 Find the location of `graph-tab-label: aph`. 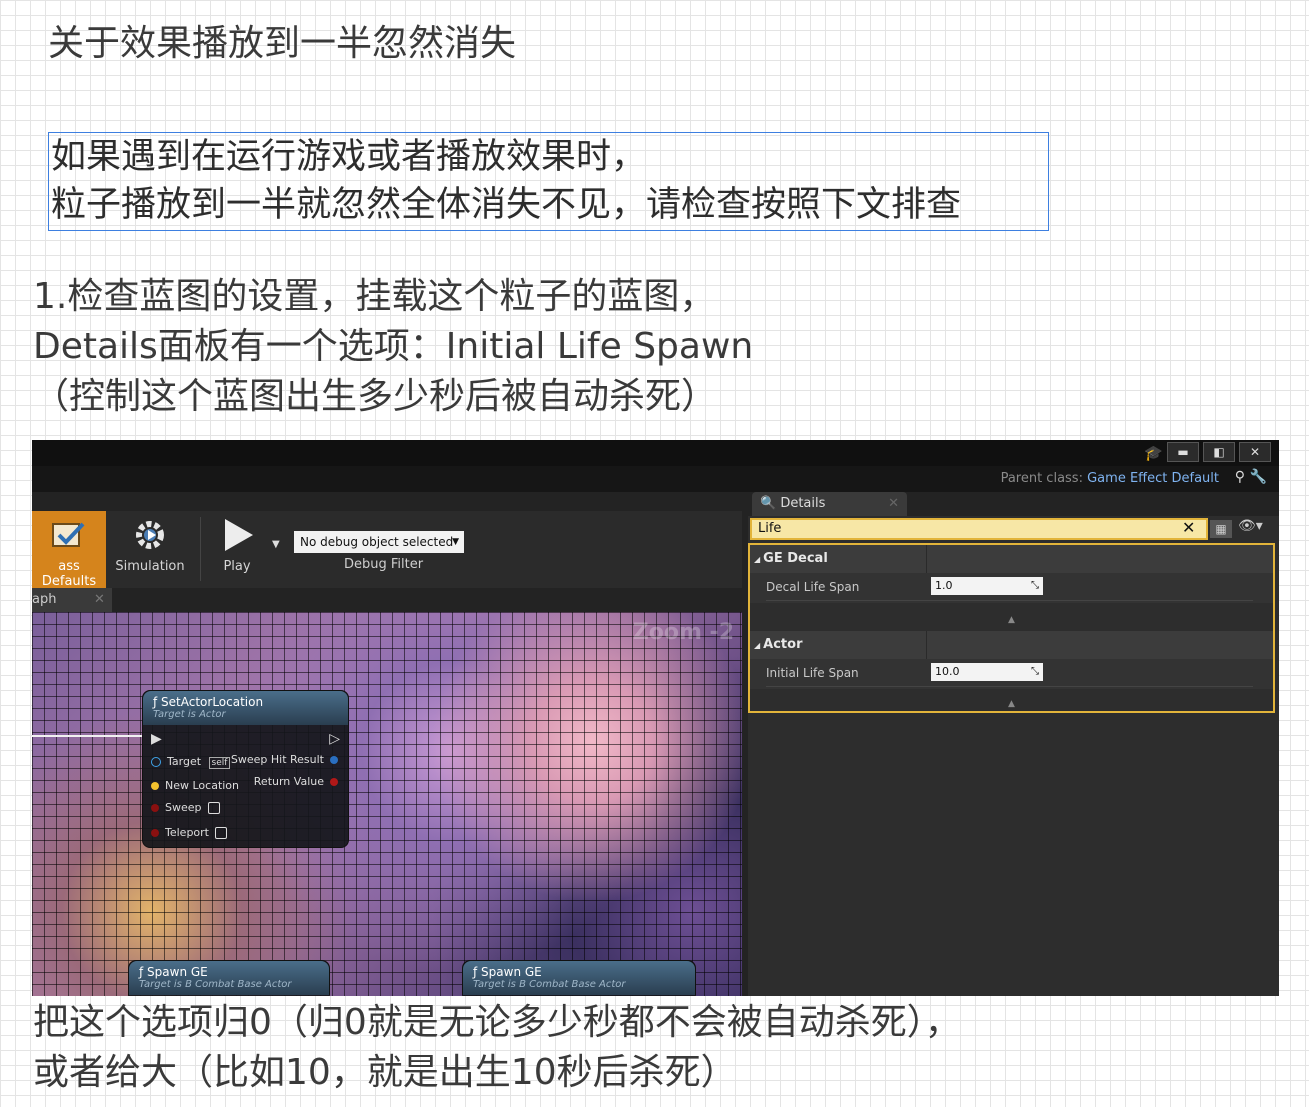

graph-tab-label: aph is located at coordinates (44, 599).